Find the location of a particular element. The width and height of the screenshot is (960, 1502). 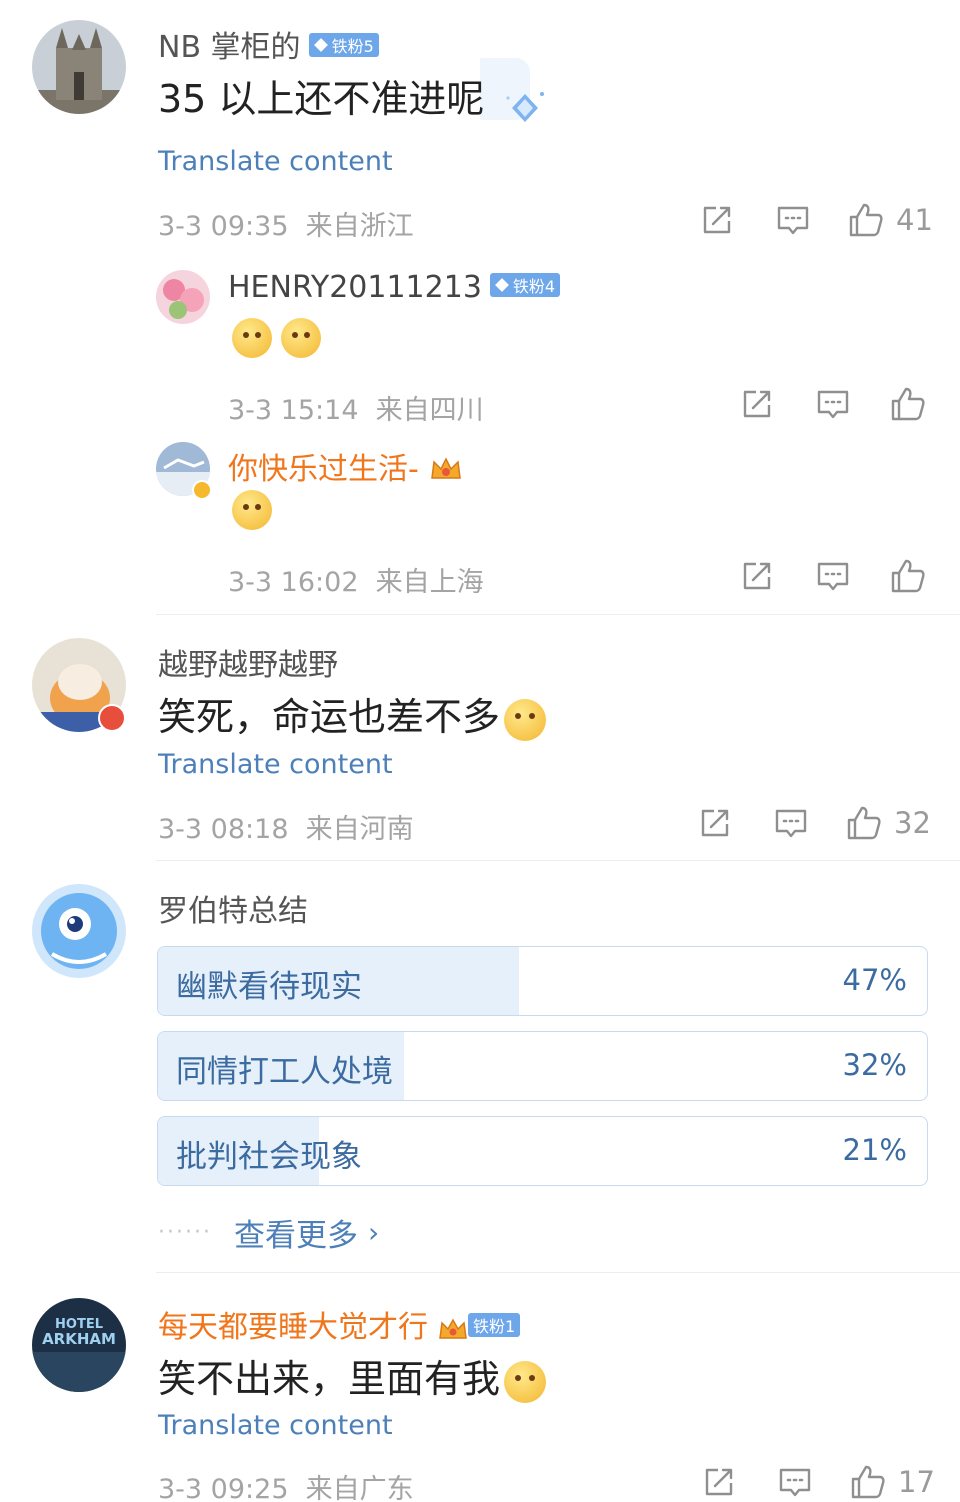

view-more-link: ······ 查看更多 › is located at coordinates (268, 1232).